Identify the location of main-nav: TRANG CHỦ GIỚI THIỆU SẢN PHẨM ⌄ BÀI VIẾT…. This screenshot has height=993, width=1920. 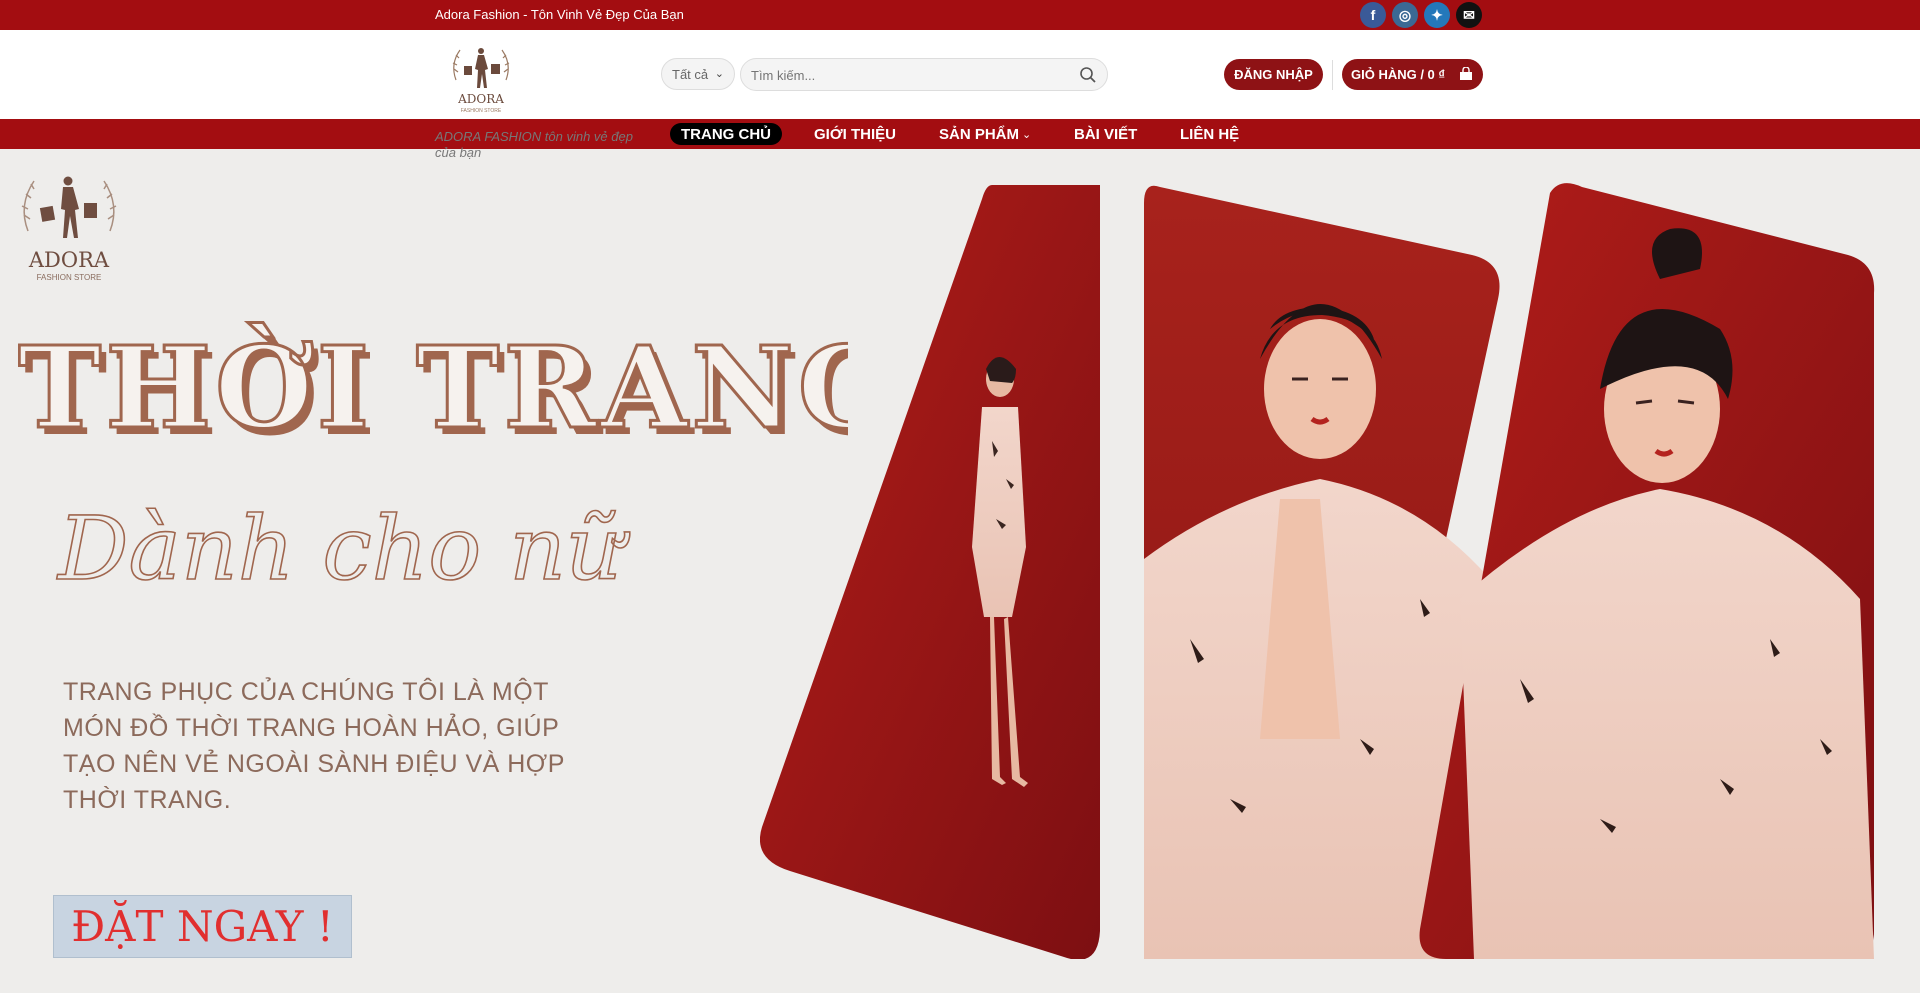
(960, 134).